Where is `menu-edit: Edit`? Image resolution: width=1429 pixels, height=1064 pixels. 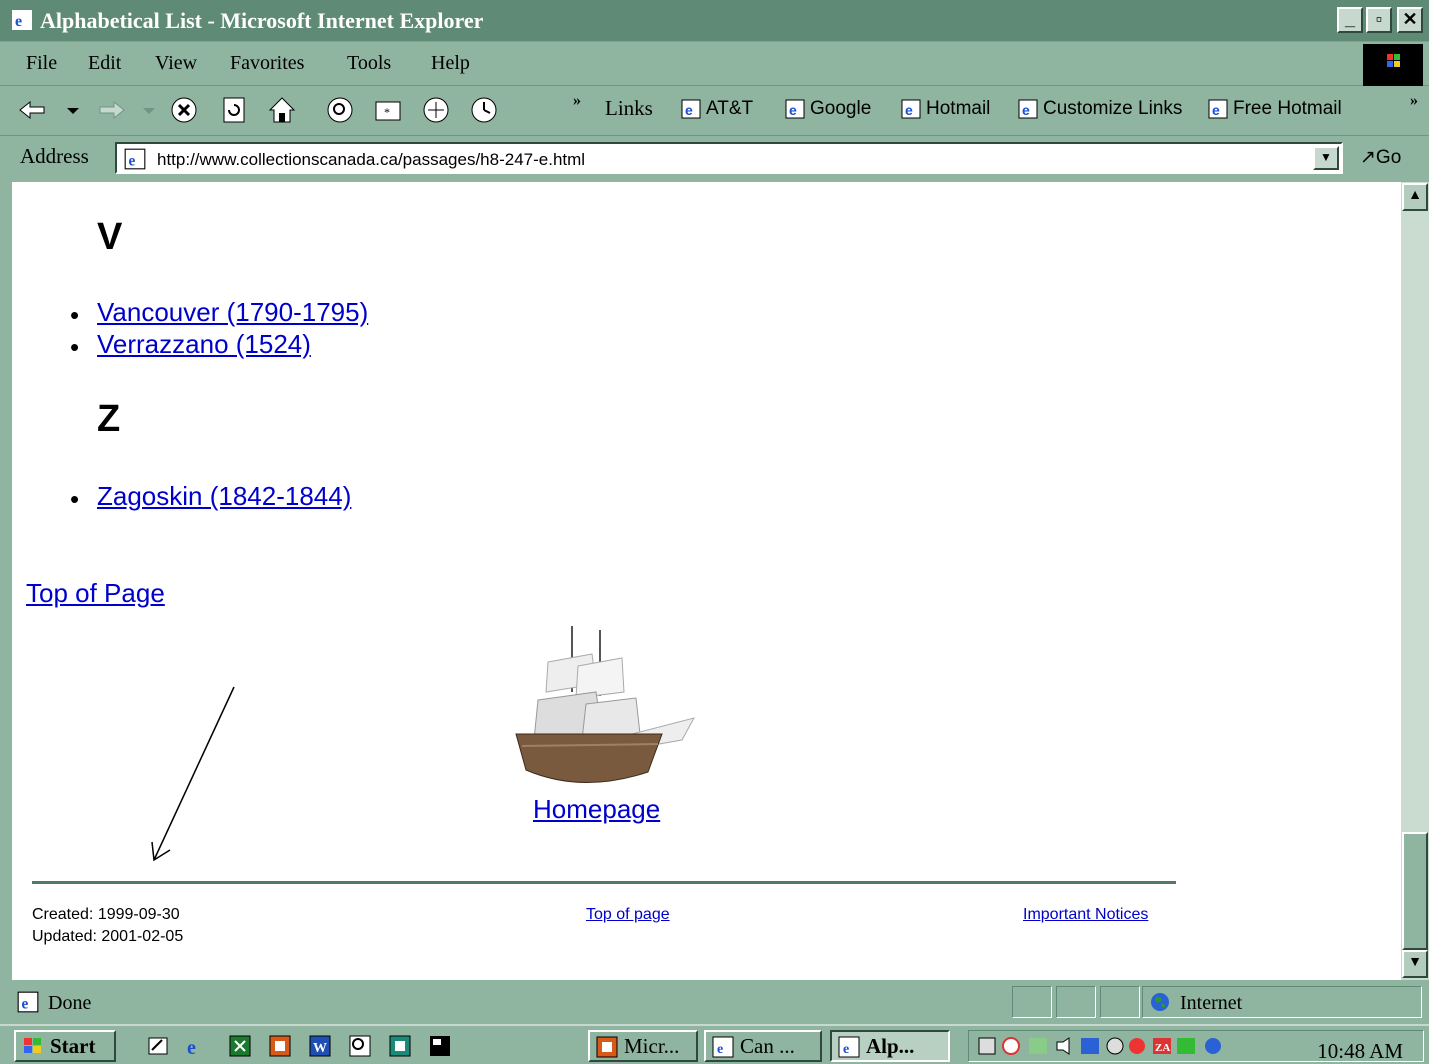 menu-edit: Edit is located at coordinates (104, 63).